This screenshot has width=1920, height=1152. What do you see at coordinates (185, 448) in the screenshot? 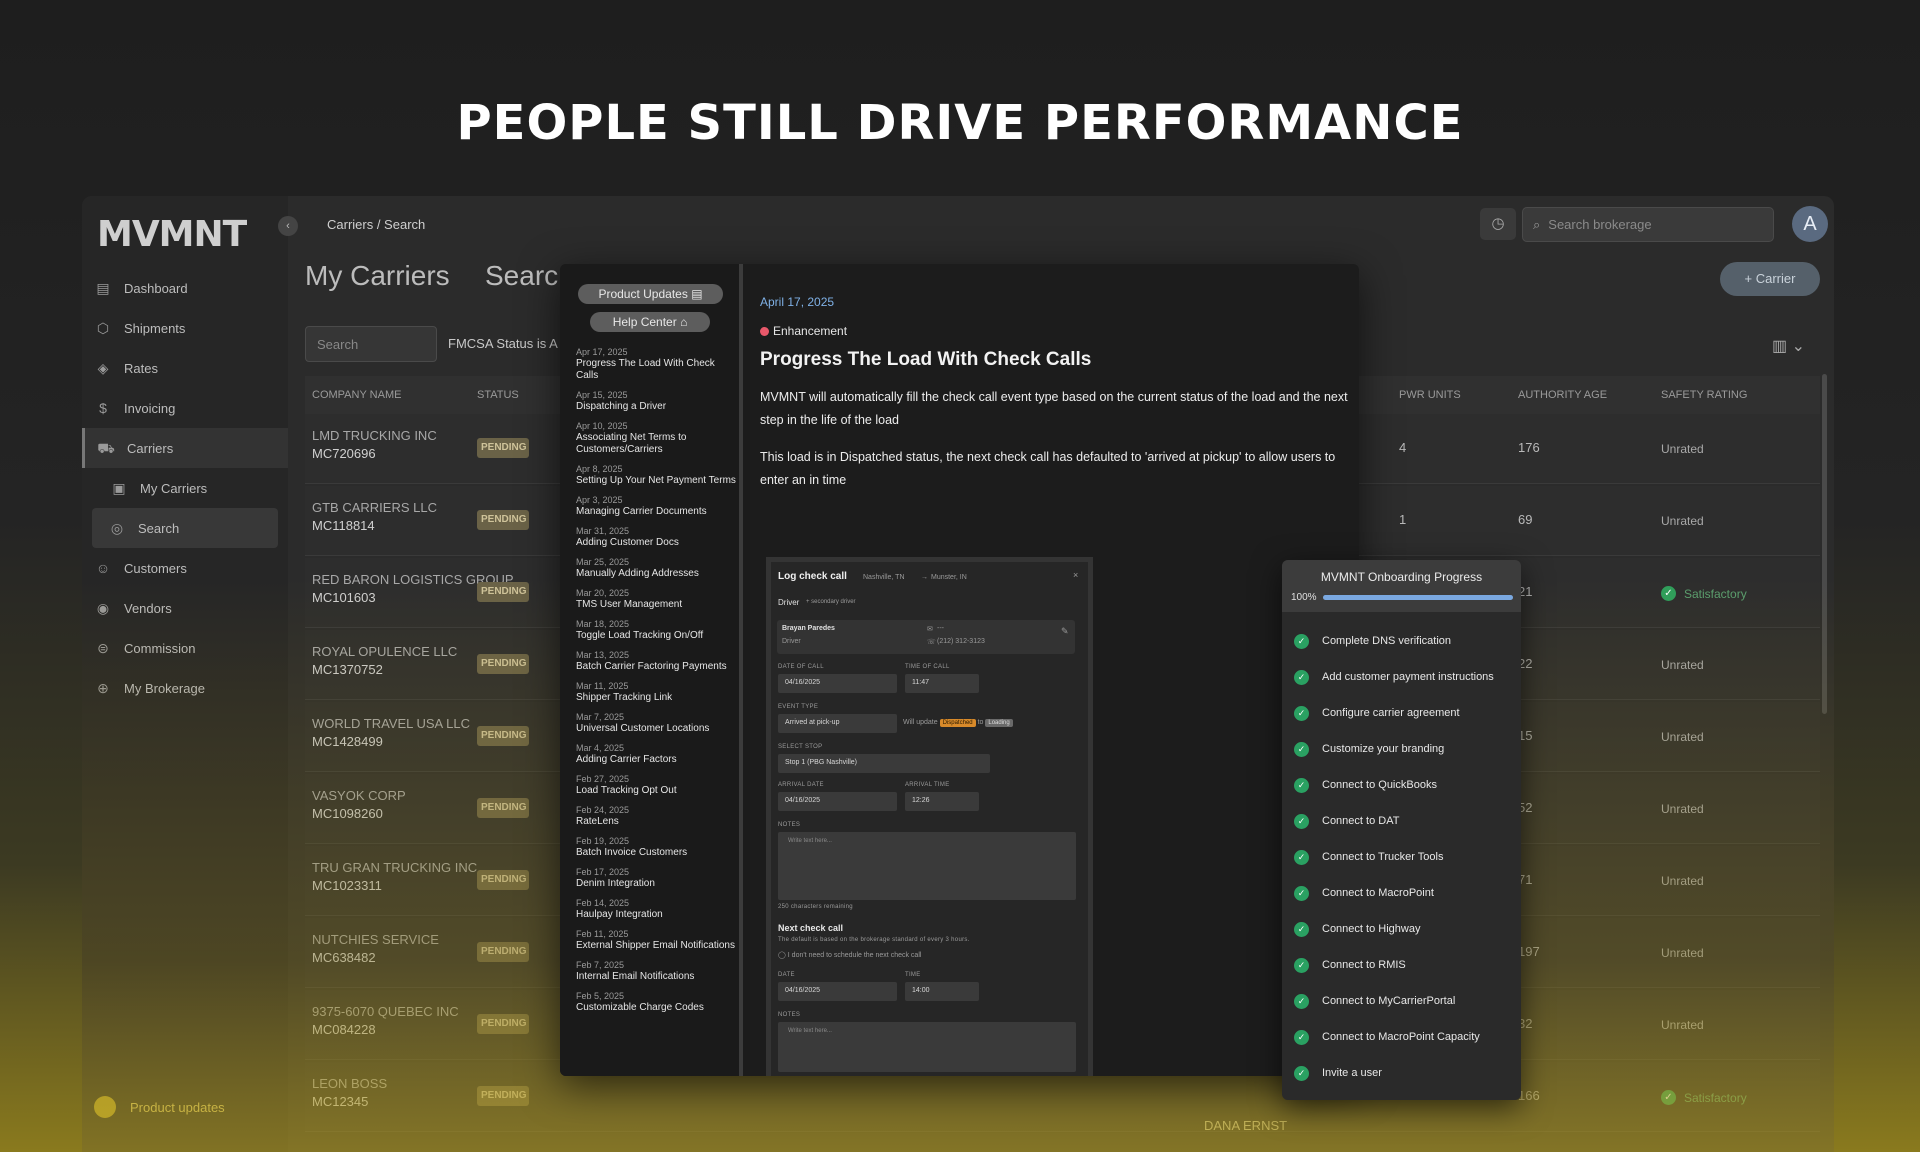
I see `sidebar-item-carriers: ⛟ Carriers` at bounding box center [185, 448].